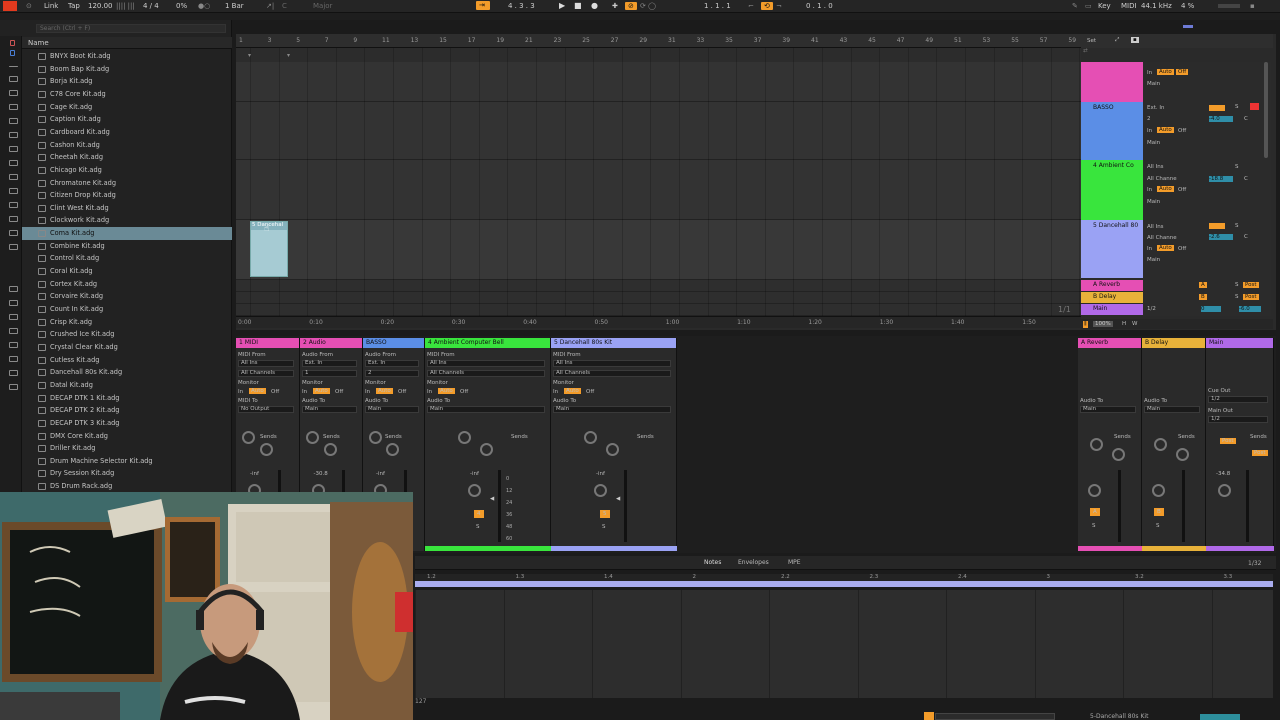  What do you see at coordinates (1203, 285) in the screenshot?
I see `return-a-send: A` at bounding box center [1203, 285].